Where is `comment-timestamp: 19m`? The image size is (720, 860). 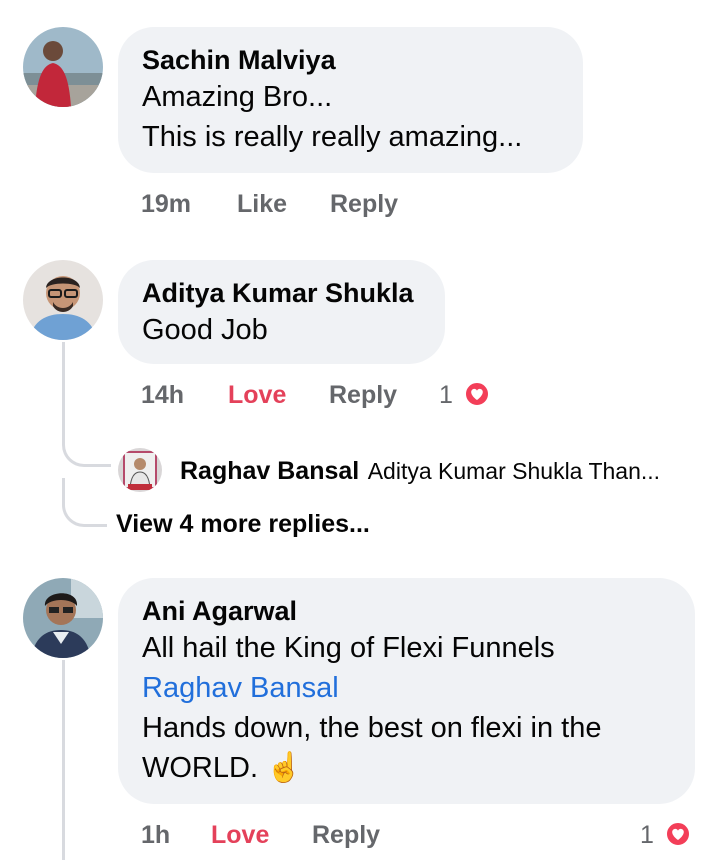
comment-timestamp: 19m is located at coordinates (166, 204).